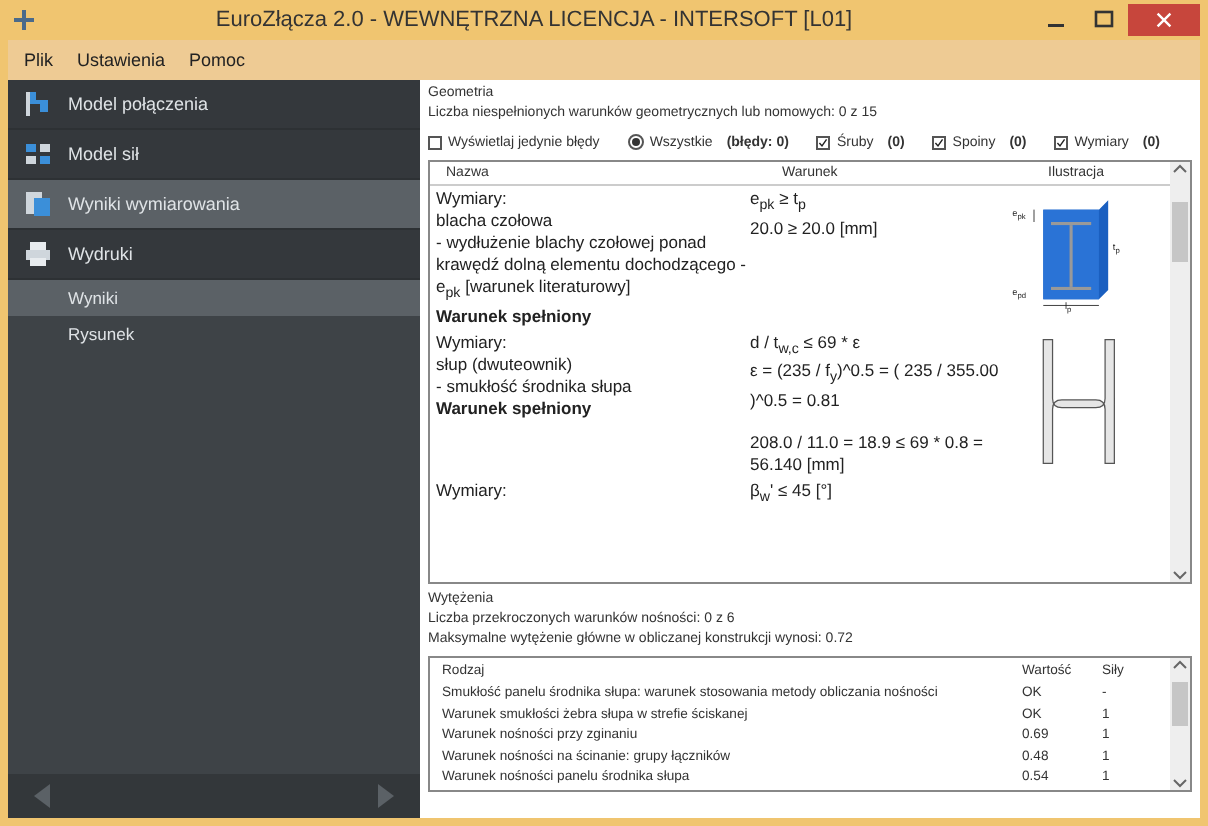 The height and width of the screenshot is (826, 1208). What do you see at coordinates (495, 221) in the screenshot?
I see `table-cell-text: blacha czołowa` at bounding box center [495, 221].